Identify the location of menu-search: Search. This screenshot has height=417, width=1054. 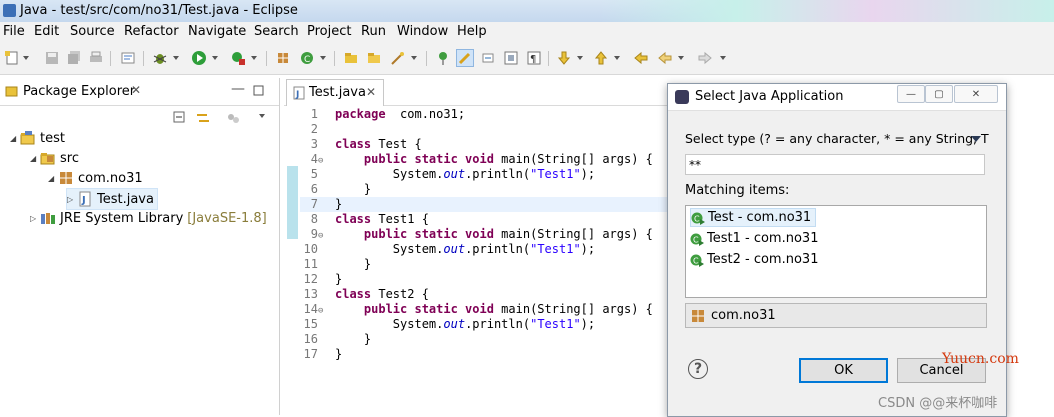
(276, 31).